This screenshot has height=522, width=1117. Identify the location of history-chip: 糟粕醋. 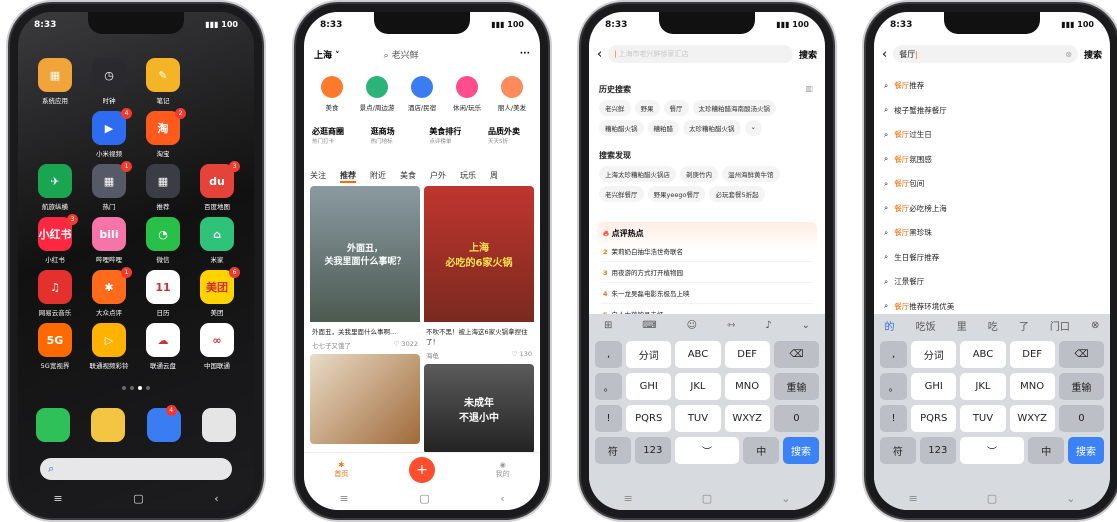
(663, 128).